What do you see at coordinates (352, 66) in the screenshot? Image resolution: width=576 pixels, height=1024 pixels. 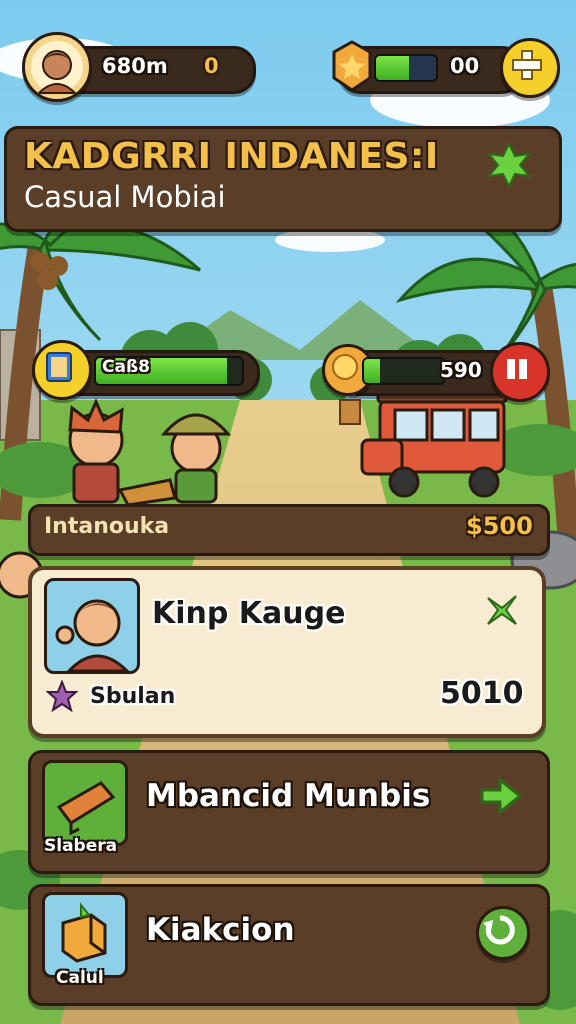 I see `star-badge-icon` at bounding box center [352, 66].